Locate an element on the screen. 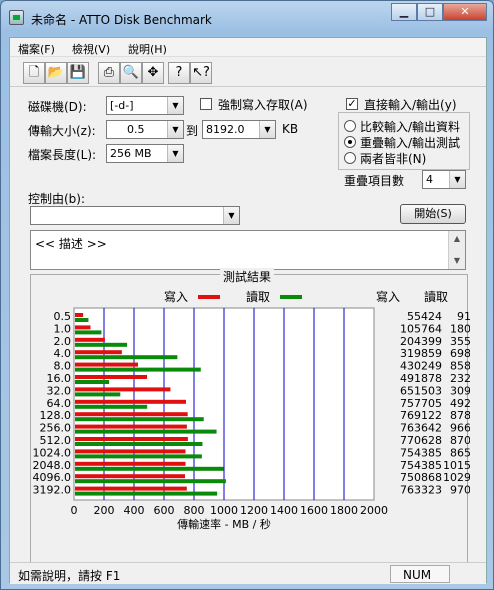 Image resolution: width=494 pixels, height=590 pixels. file-length-select: 256 MB ▼ is located at coordinates (145, 153).